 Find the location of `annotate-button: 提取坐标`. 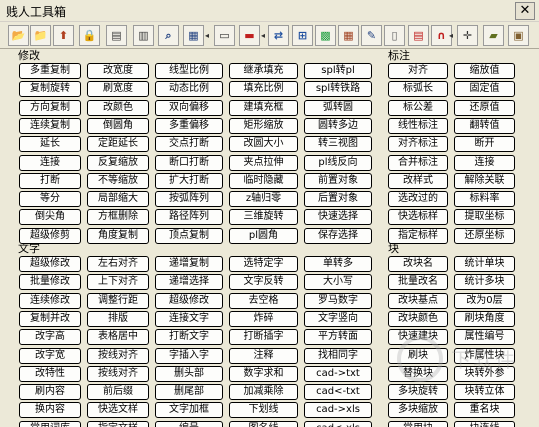

annotate-button: 提取坐标 is located at coordinates (484, 217).